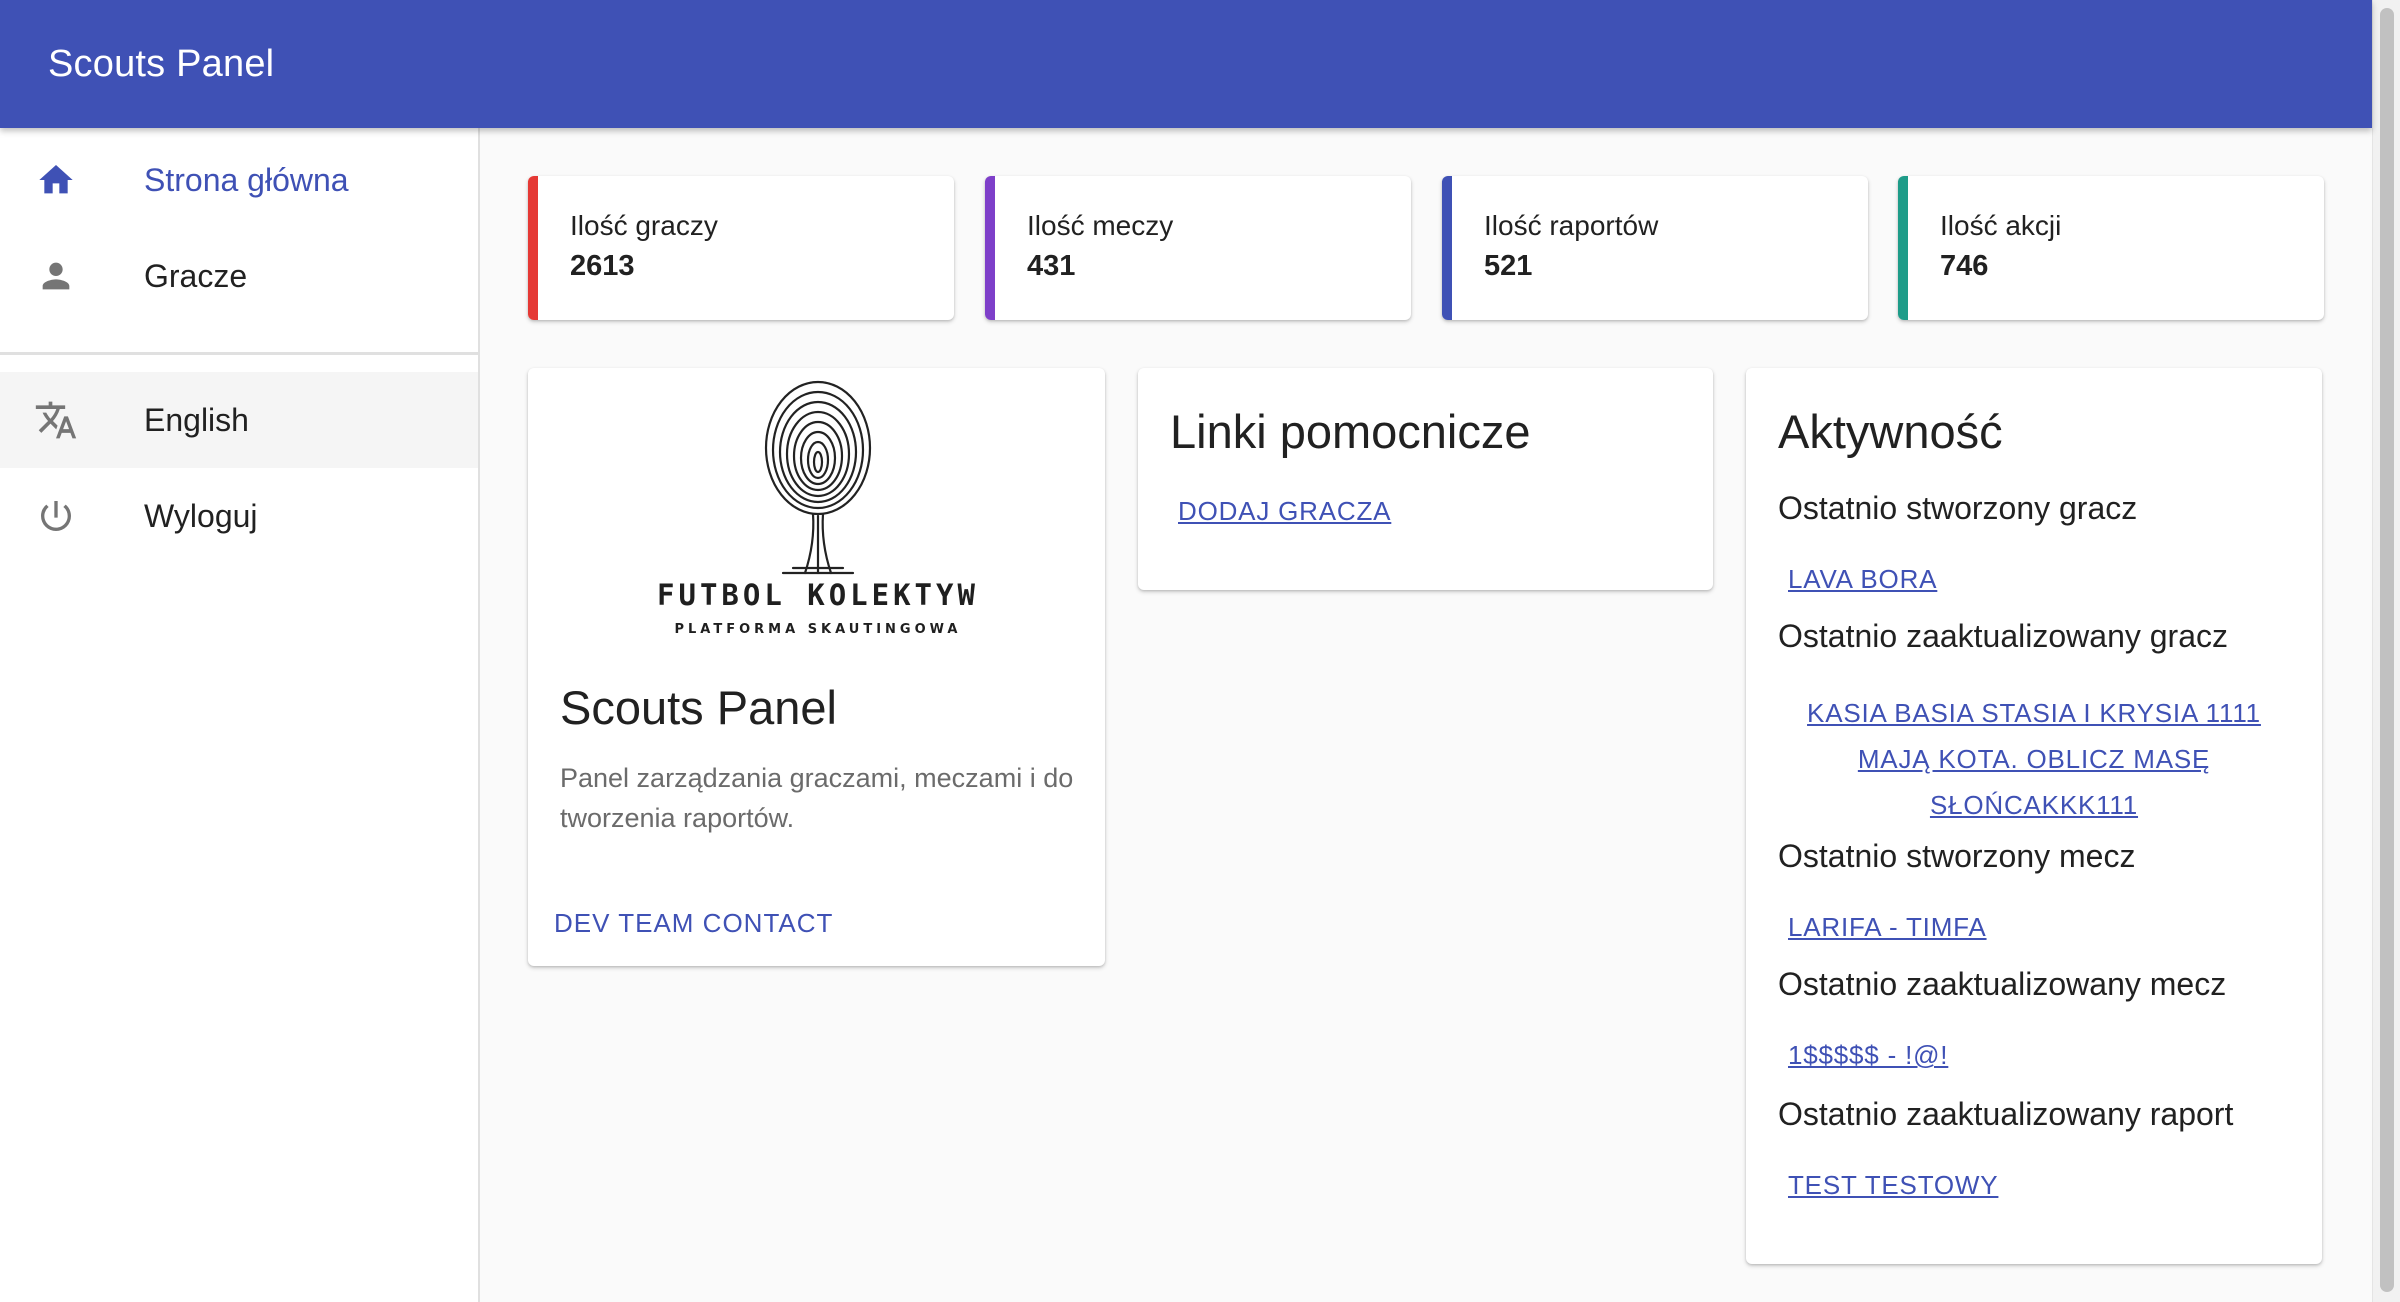  What do you see at coordinates (1508, 266) in the screenshot?
I see `stat-value: 521` at bounding box center [1508, 266].